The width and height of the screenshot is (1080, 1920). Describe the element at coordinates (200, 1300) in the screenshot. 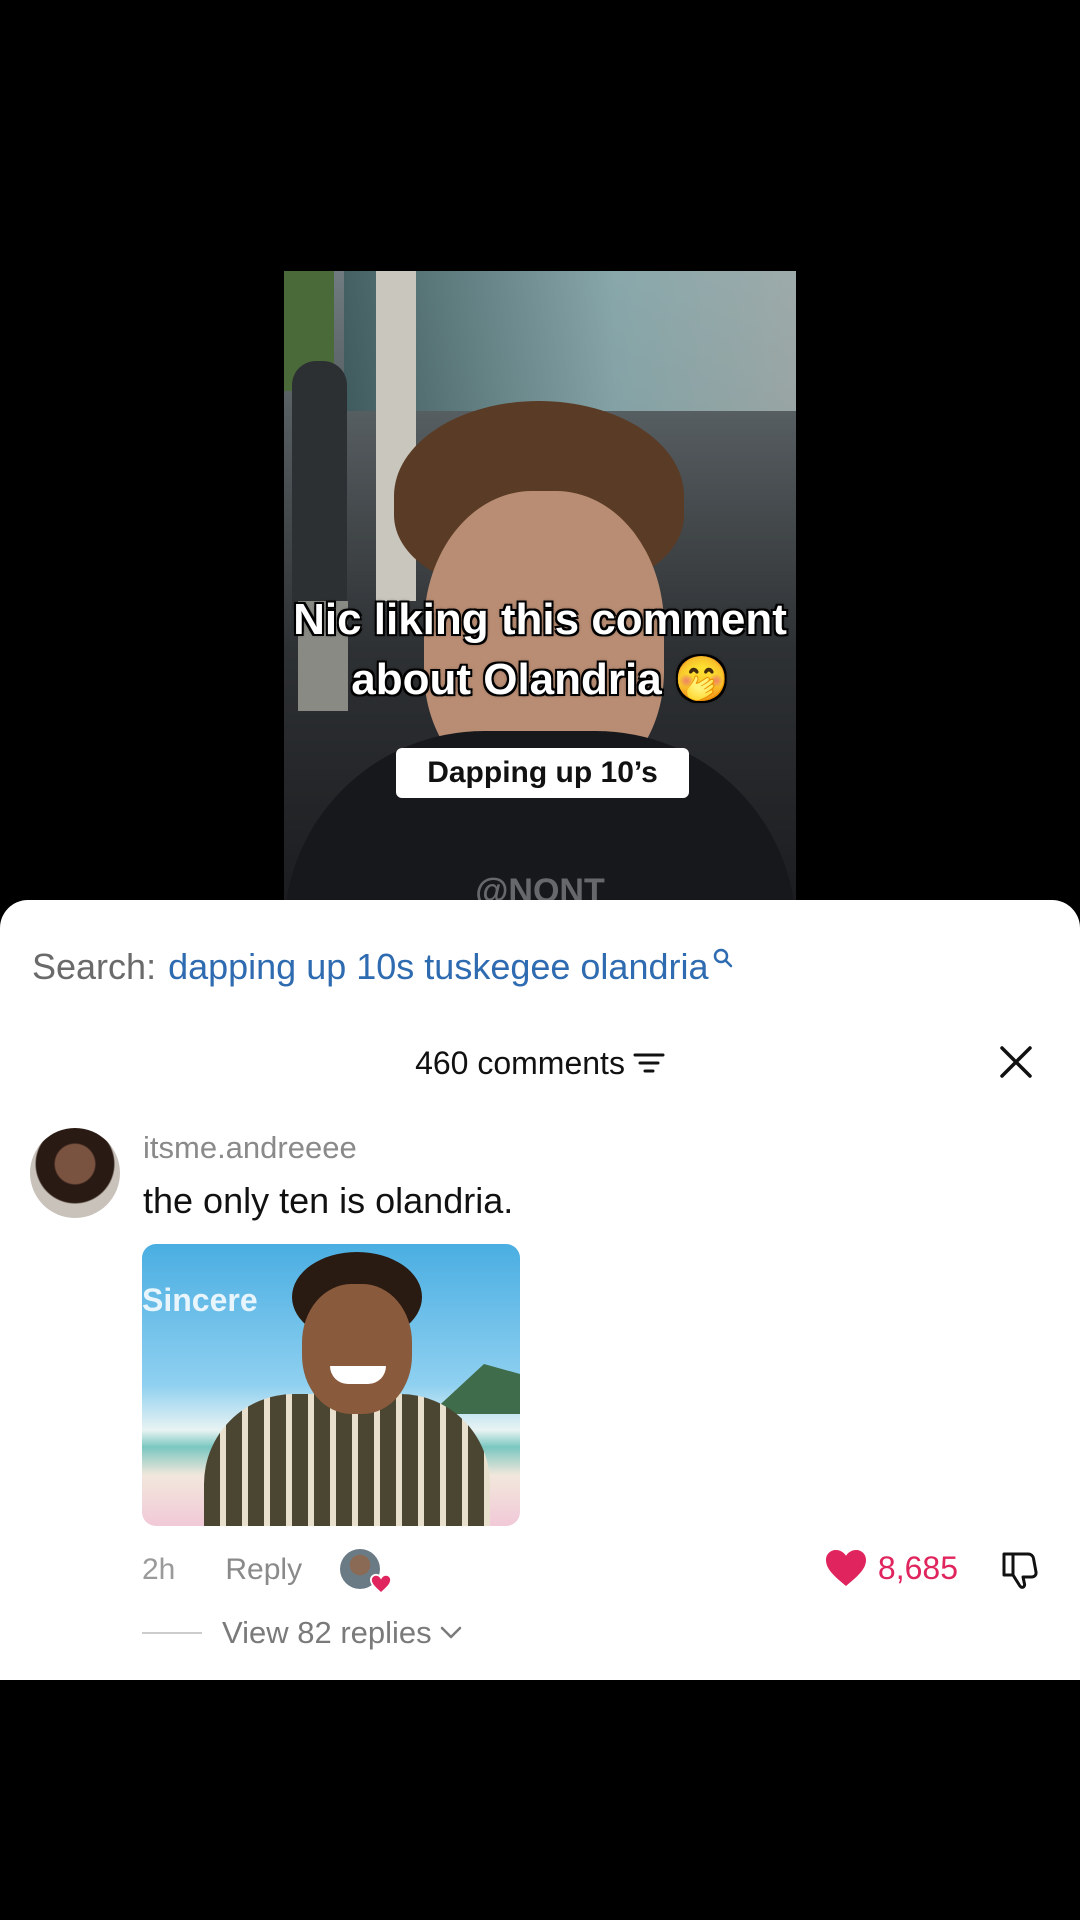

I see `gif-caption: Sincere` at that location.